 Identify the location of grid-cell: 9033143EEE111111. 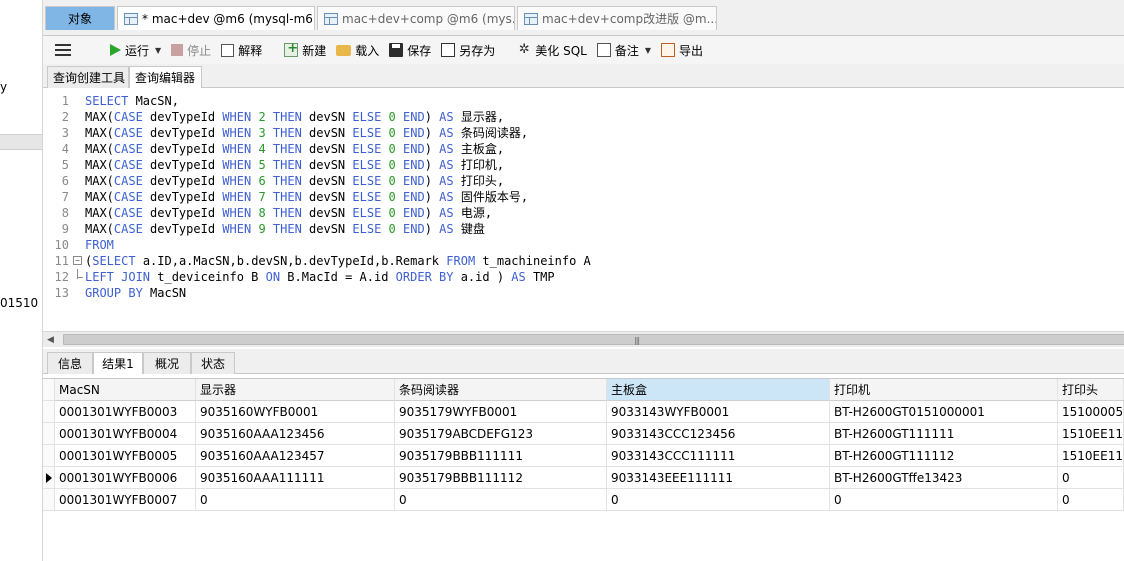
(718, 478).